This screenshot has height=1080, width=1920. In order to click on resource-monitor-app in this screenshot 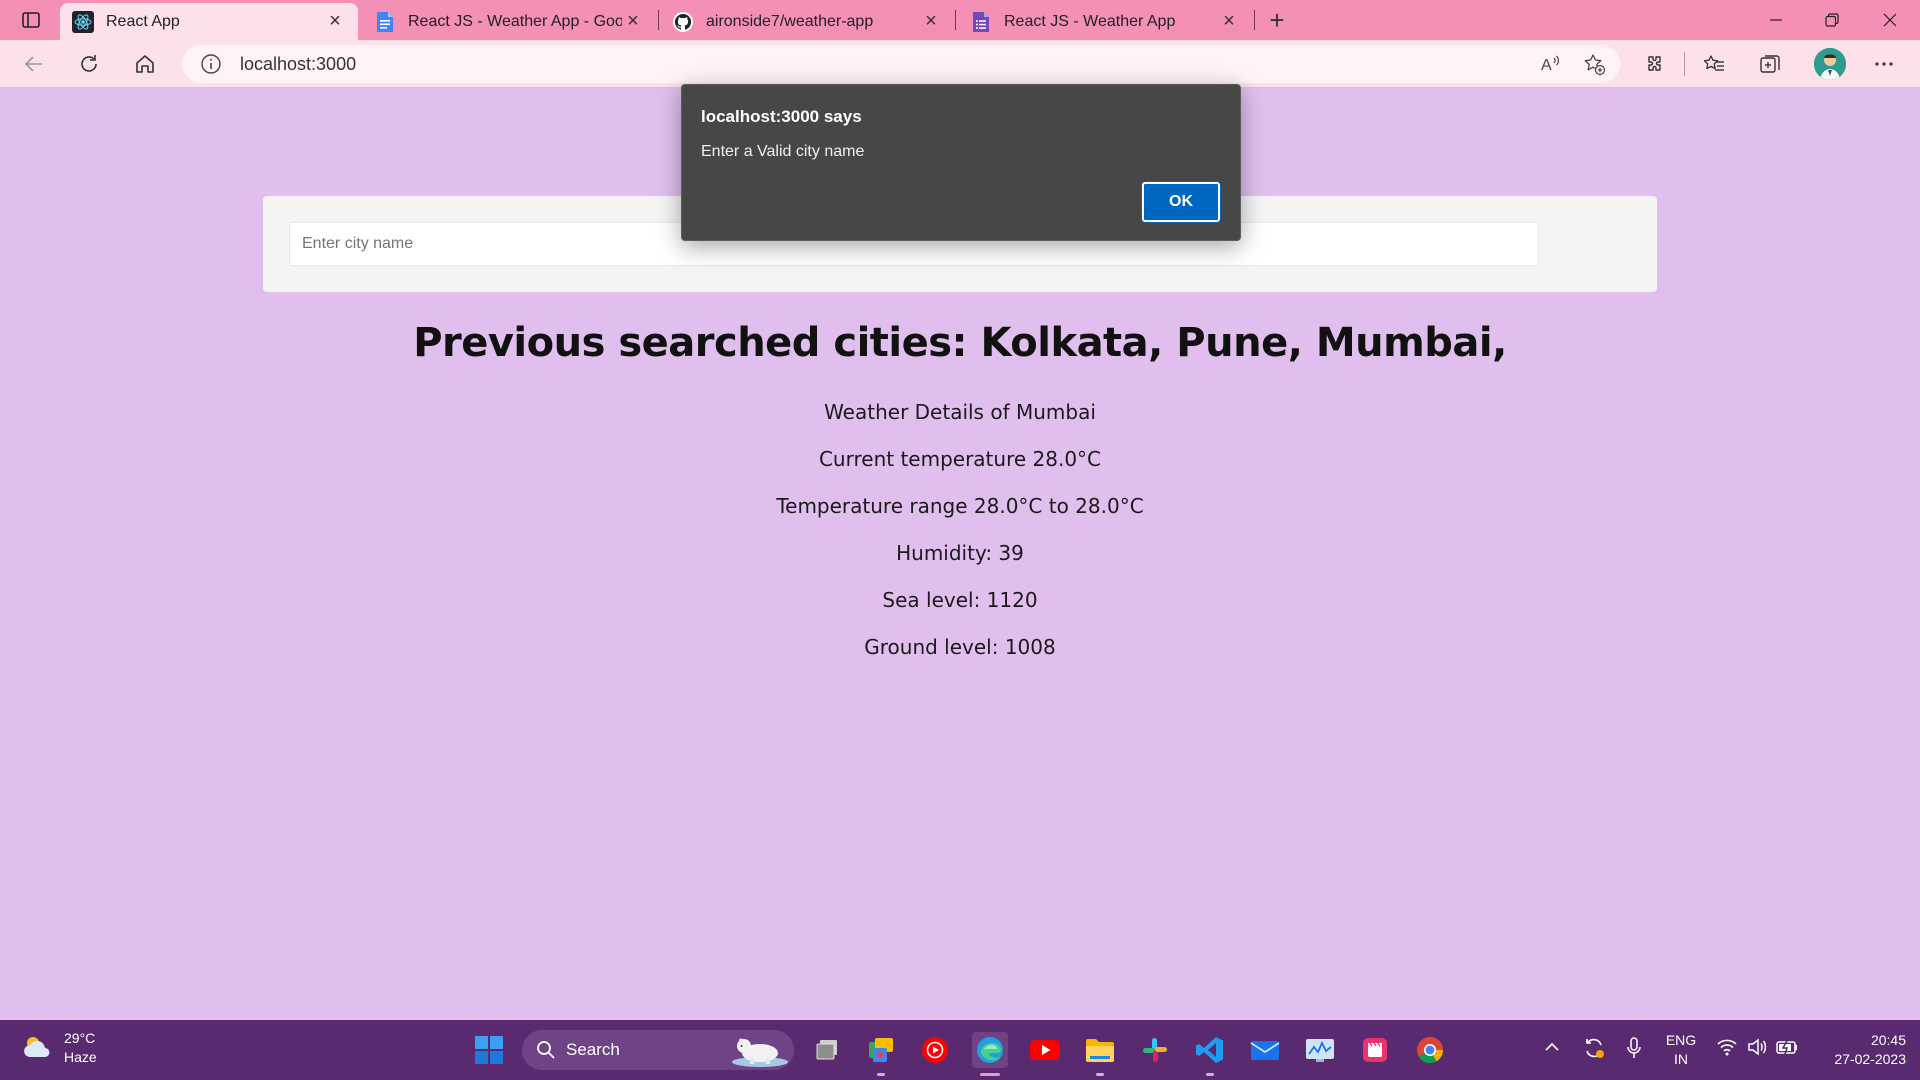, I will do `click(1320, 1050)`.